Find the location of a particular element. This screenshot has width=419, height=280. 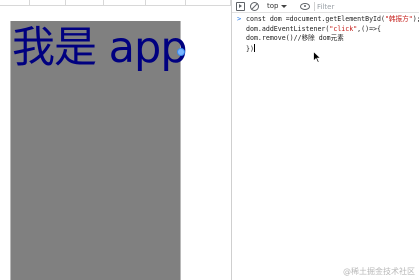

console-toolbar: top is located at coordinates (325, 6).